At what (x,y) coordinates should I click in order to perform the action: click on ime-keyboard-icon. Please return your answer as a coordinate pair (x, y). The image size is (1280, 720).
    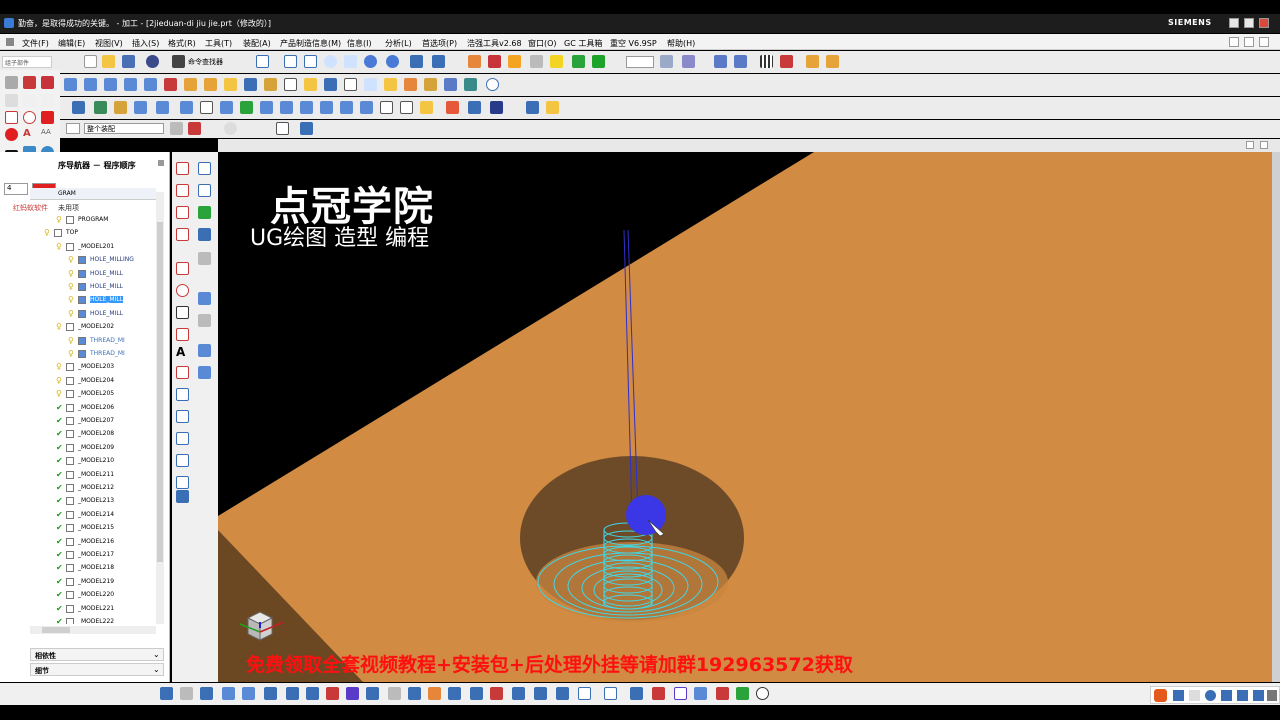
    Looking at the image, I should click on (1226, 695).